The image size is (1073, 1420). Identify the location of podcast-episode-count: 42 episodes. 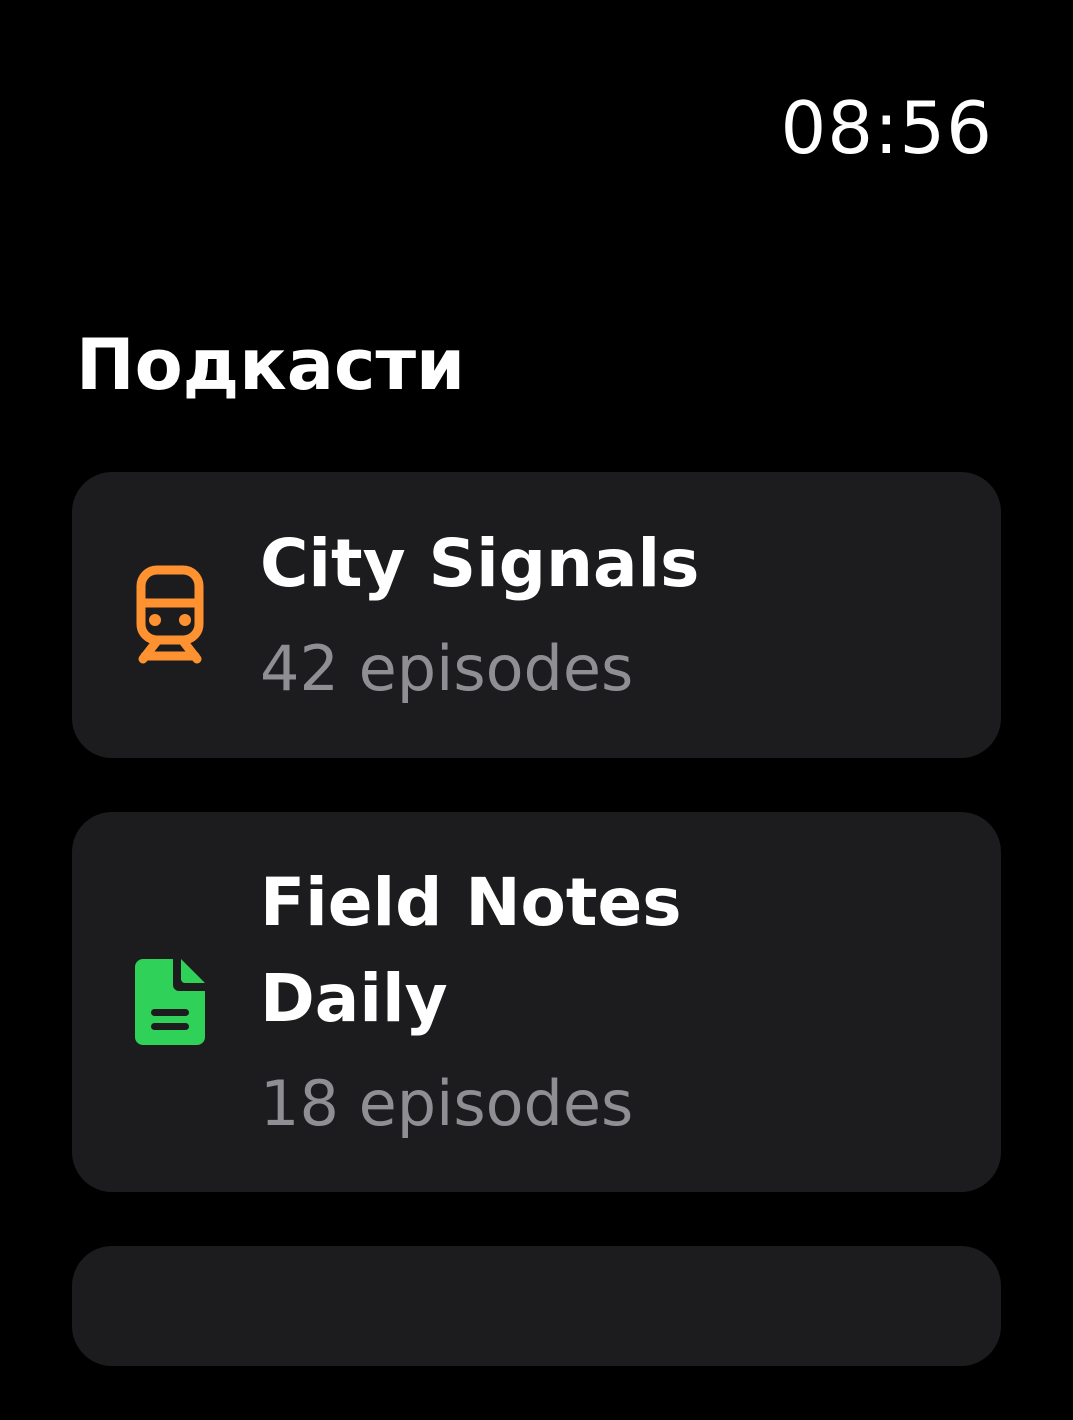
(447, 668).